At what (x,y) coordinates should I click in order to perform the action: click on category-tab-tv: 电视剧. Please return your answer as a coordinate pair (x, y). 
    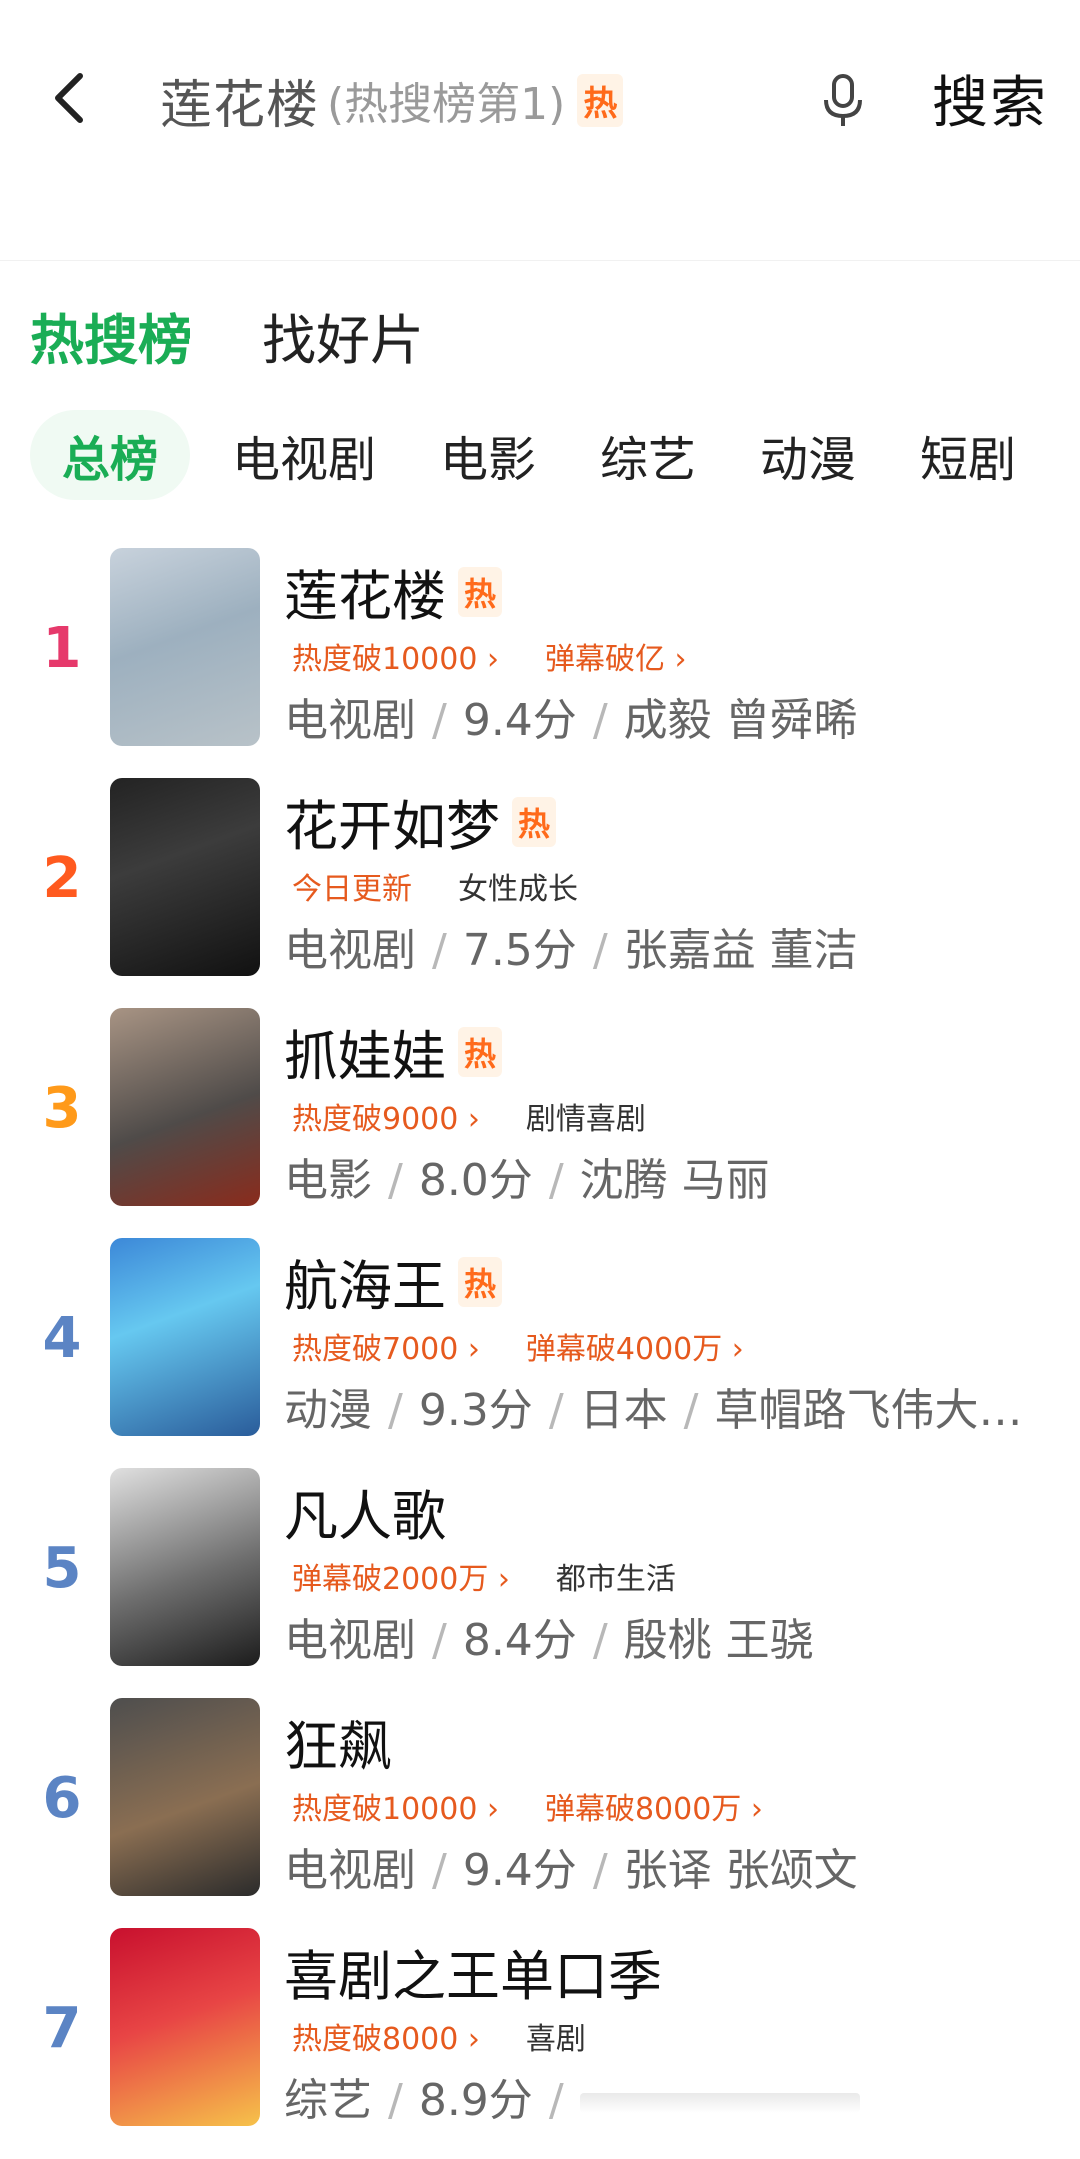
    Looking at the image, I should click on (304, 455).